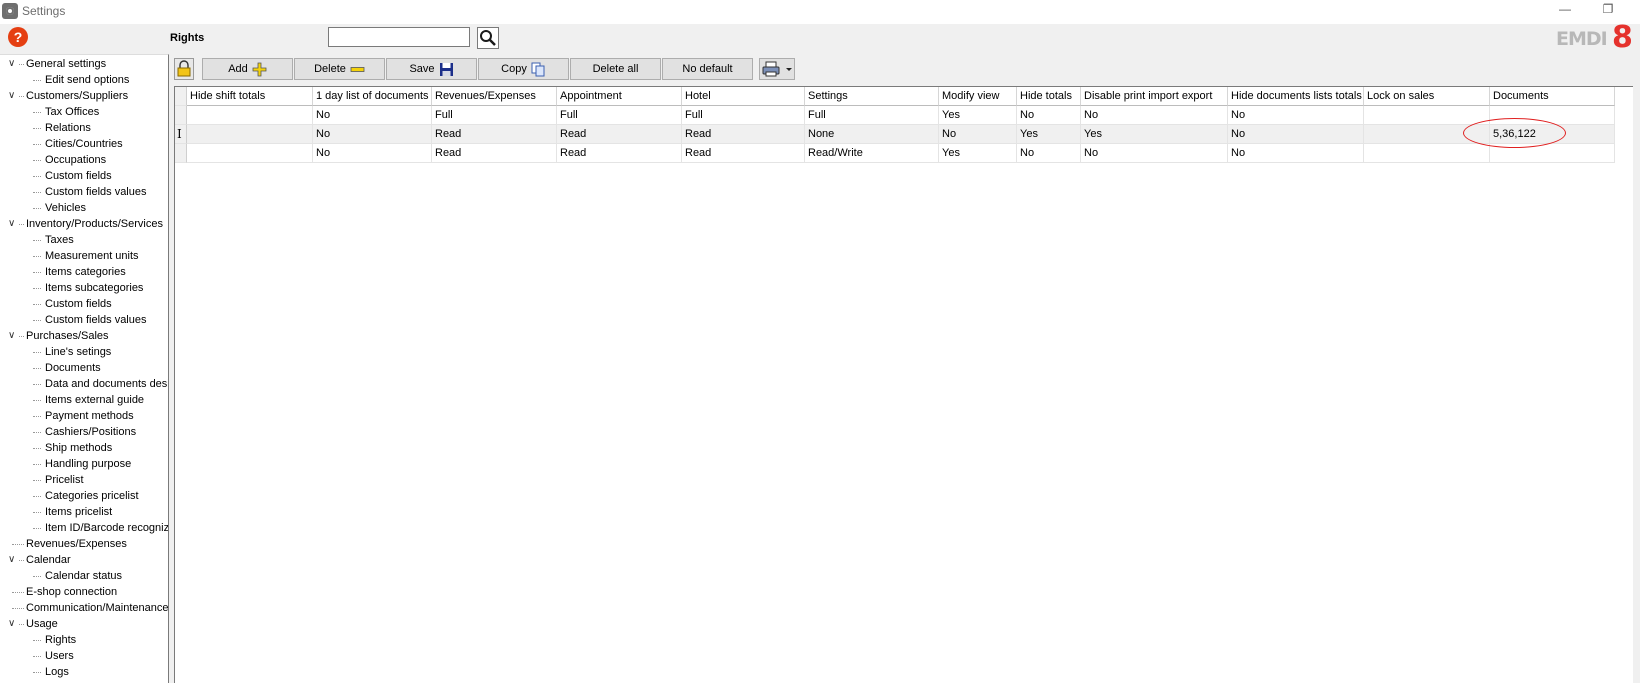 Image resolution: width=1640 pixels, height=683 pixels. I want to click on sidebar-item: ∨ General settings, so click(84, 64).